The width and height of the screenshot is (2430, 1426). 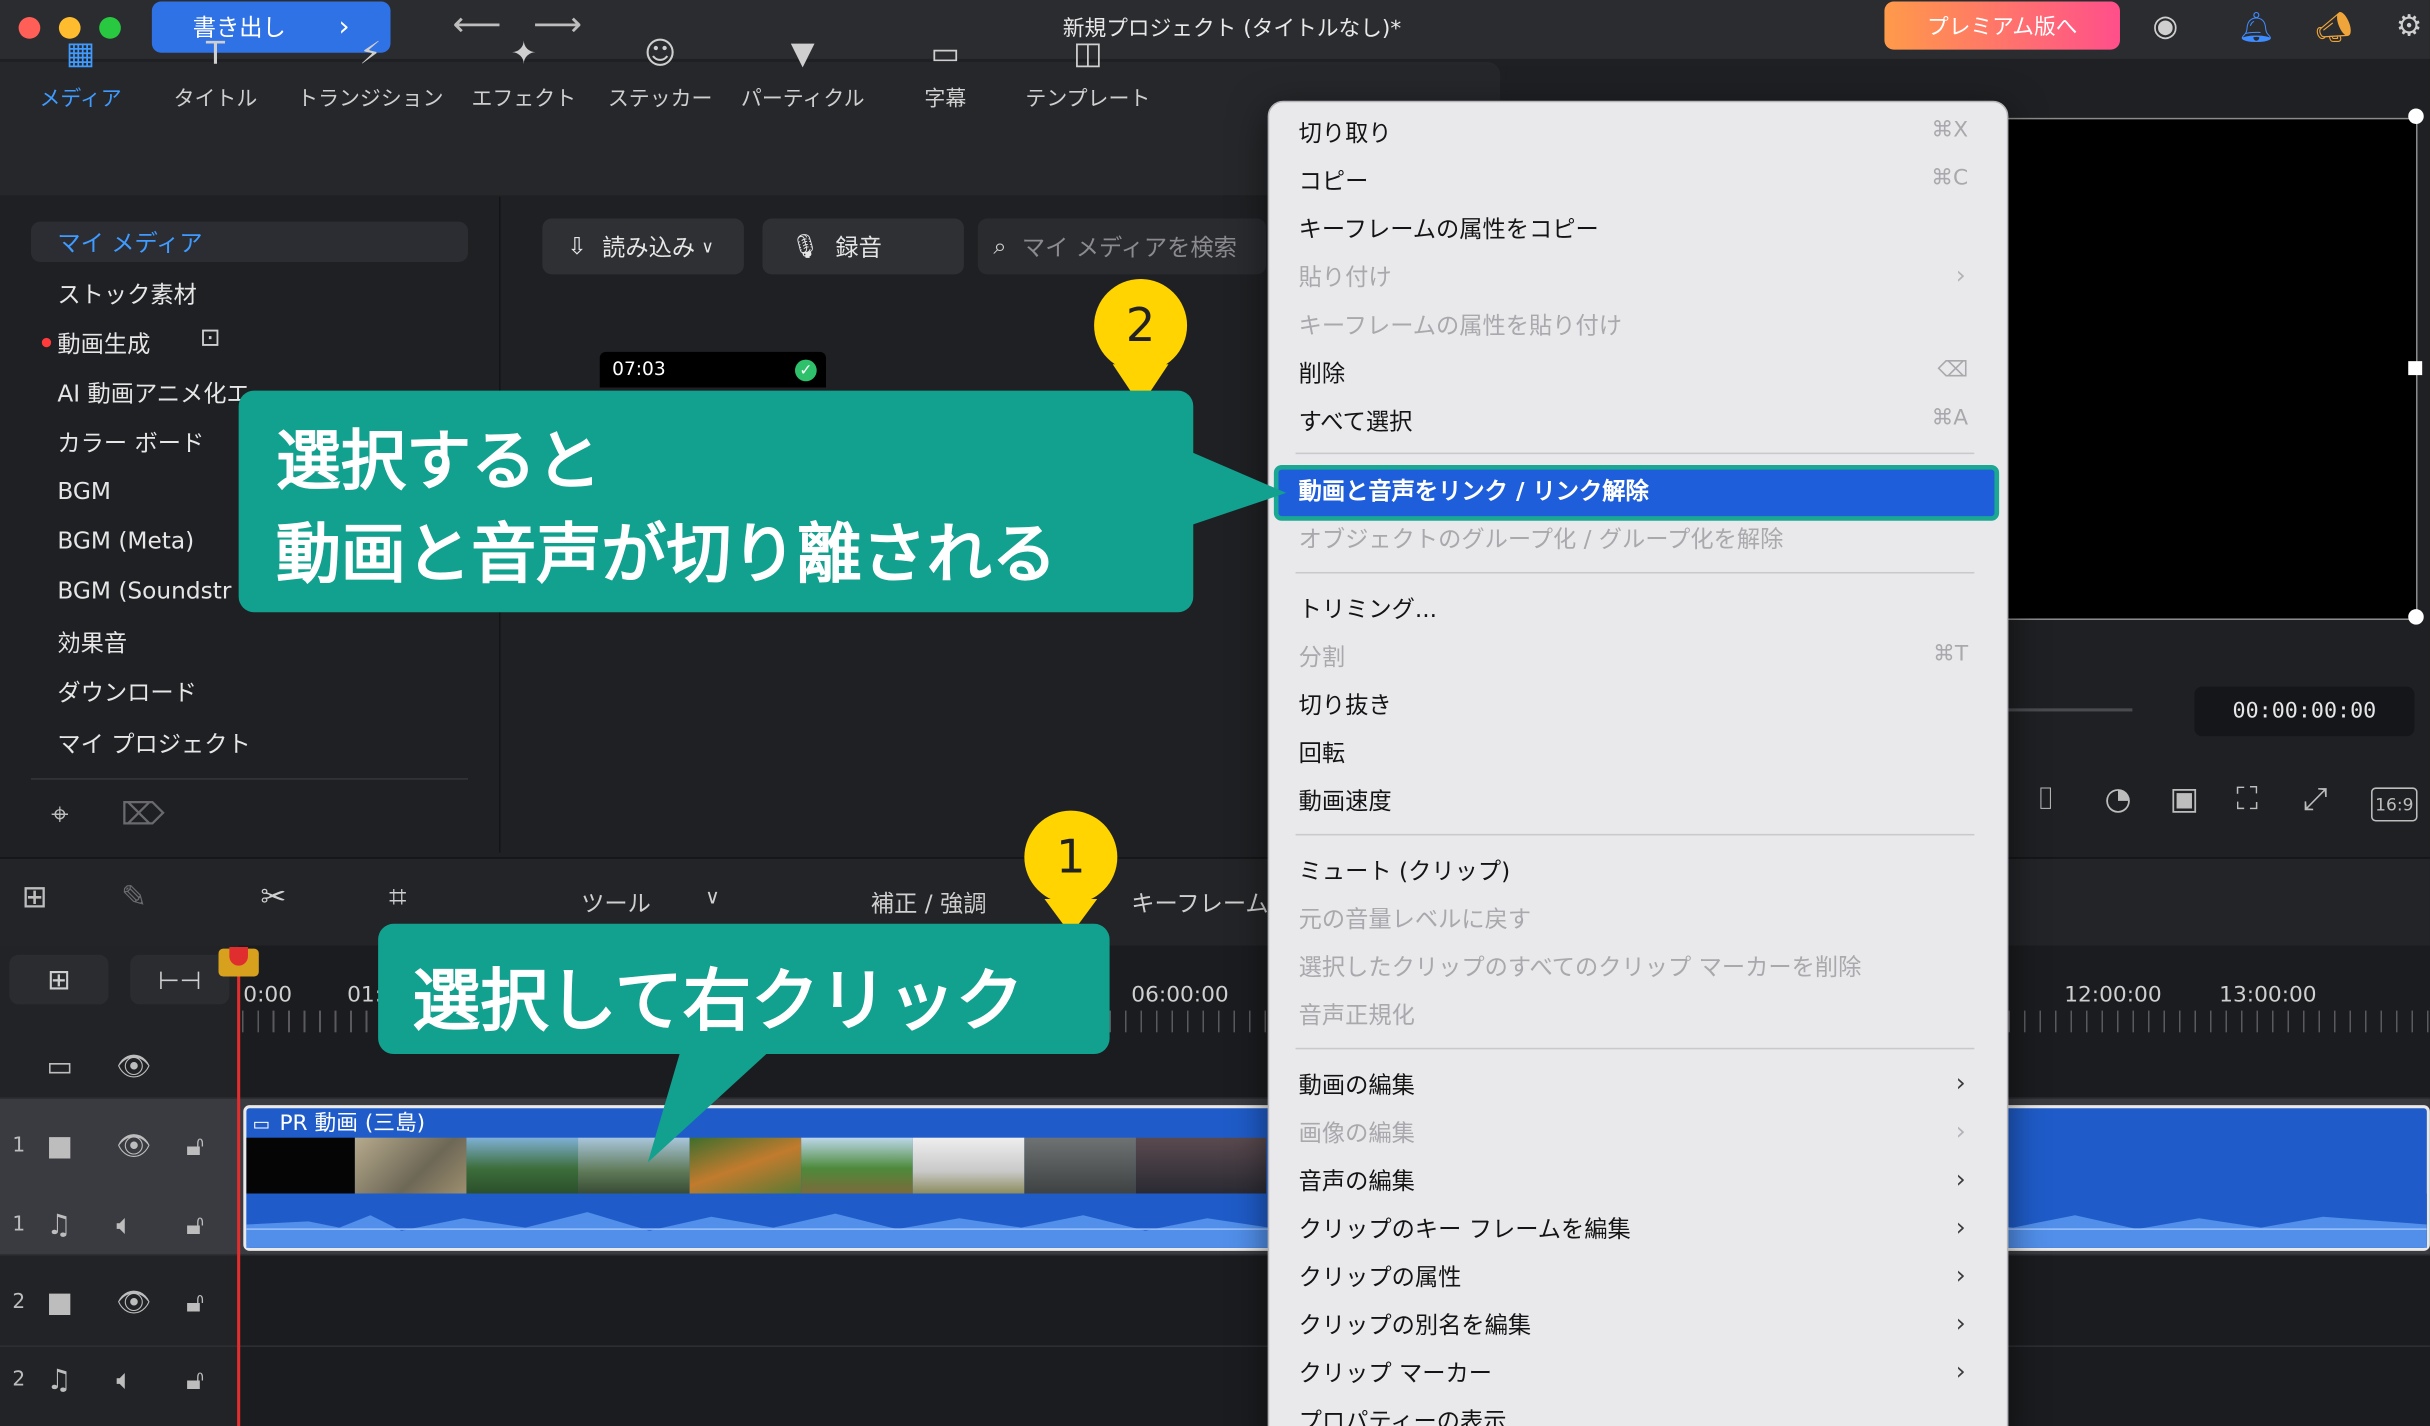 What do you see at coordinates (666, 554) in the screenshot?
I see `callout-line-2: 動画と音声が切り離される` at bounding box center [666, 554].